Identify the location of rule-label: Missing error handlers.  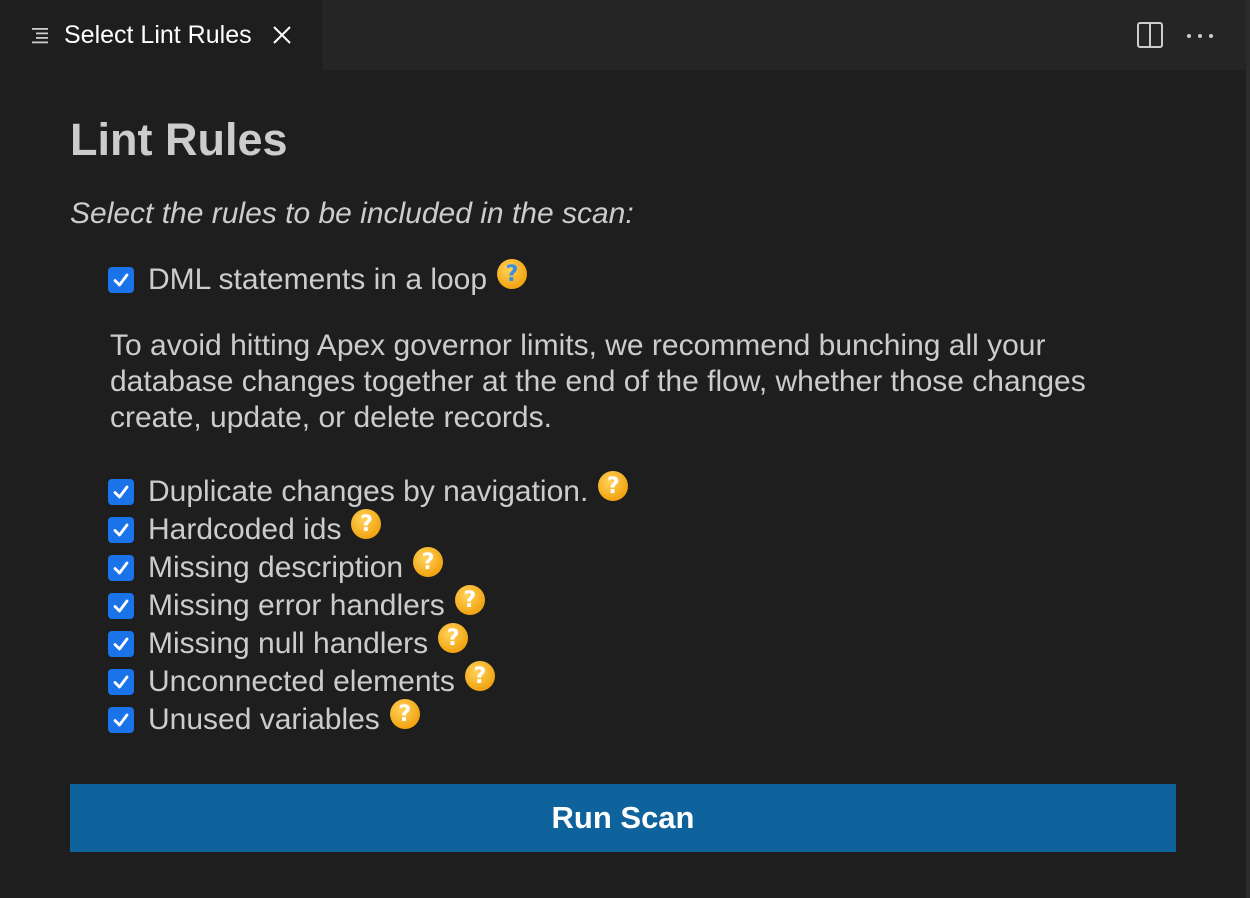
(296, 605).